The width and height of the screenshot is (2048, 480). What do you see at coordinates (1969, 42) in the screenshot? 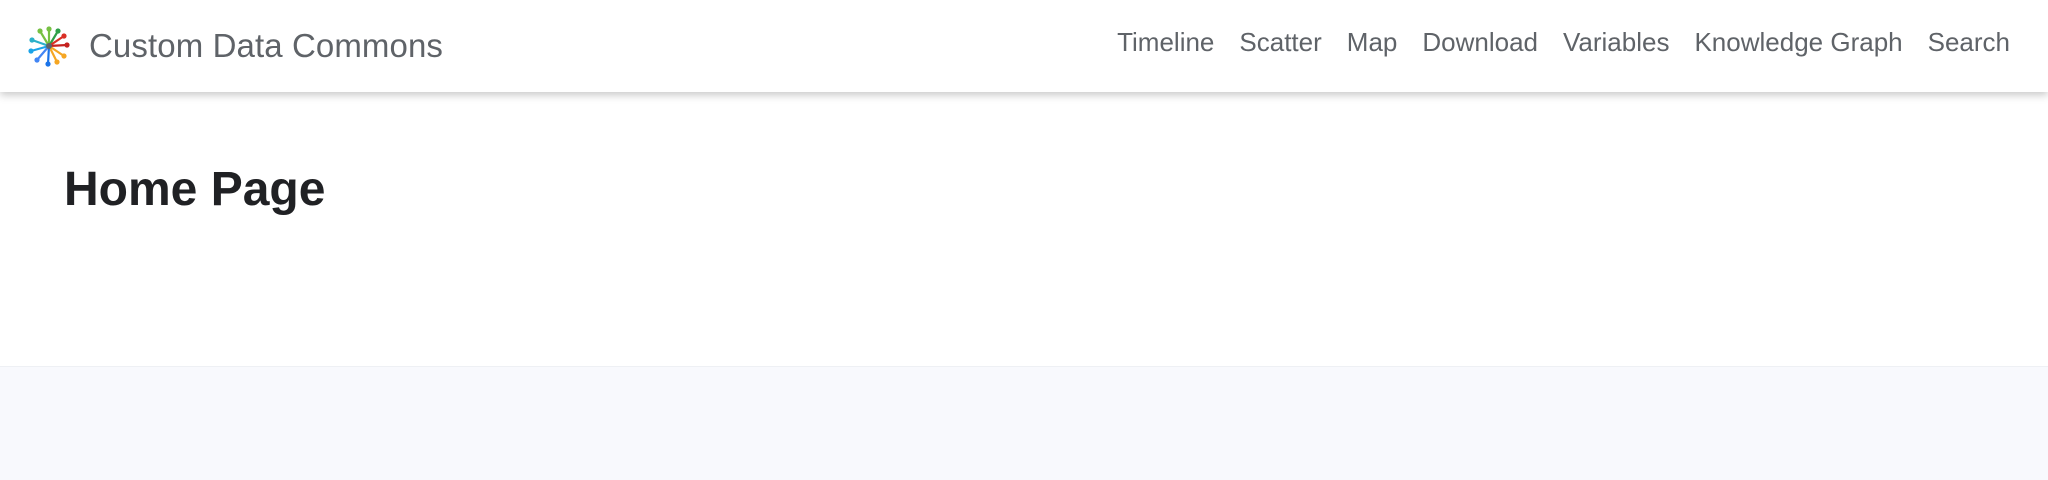
I see `nav-item-search: Search` at bounding box center [1969, 42].